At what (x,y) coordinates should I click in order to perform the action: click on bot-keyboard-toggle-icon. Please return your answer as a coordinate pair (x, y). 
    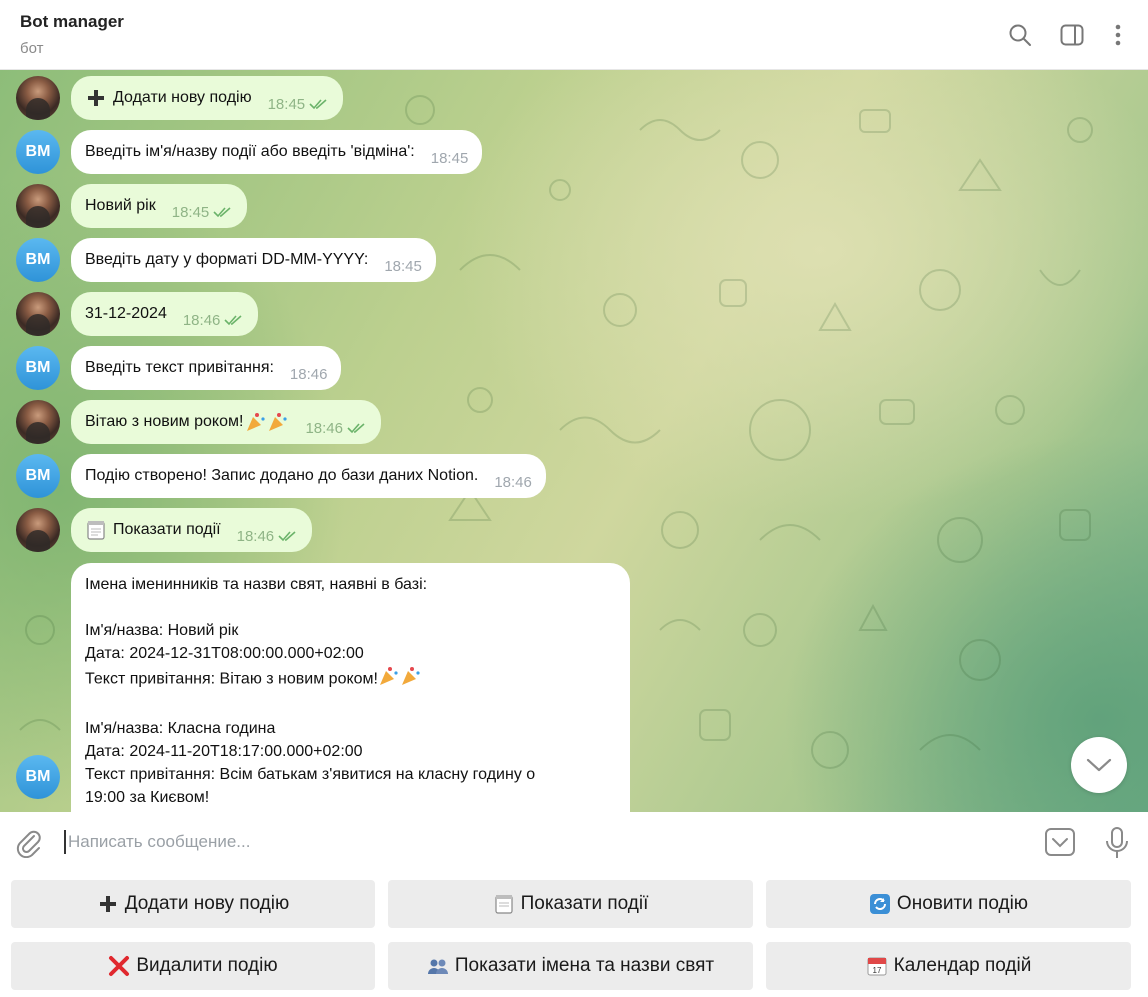
    Looking at the image, I should click on (1060, 842).